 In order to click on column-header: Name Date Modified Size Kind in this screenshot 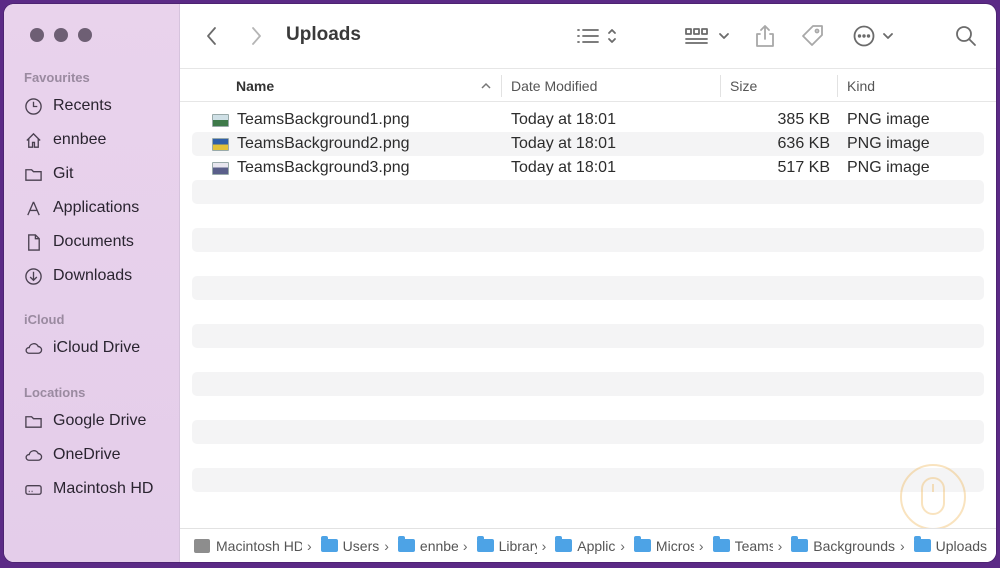, I will do `click(588, 85)`.